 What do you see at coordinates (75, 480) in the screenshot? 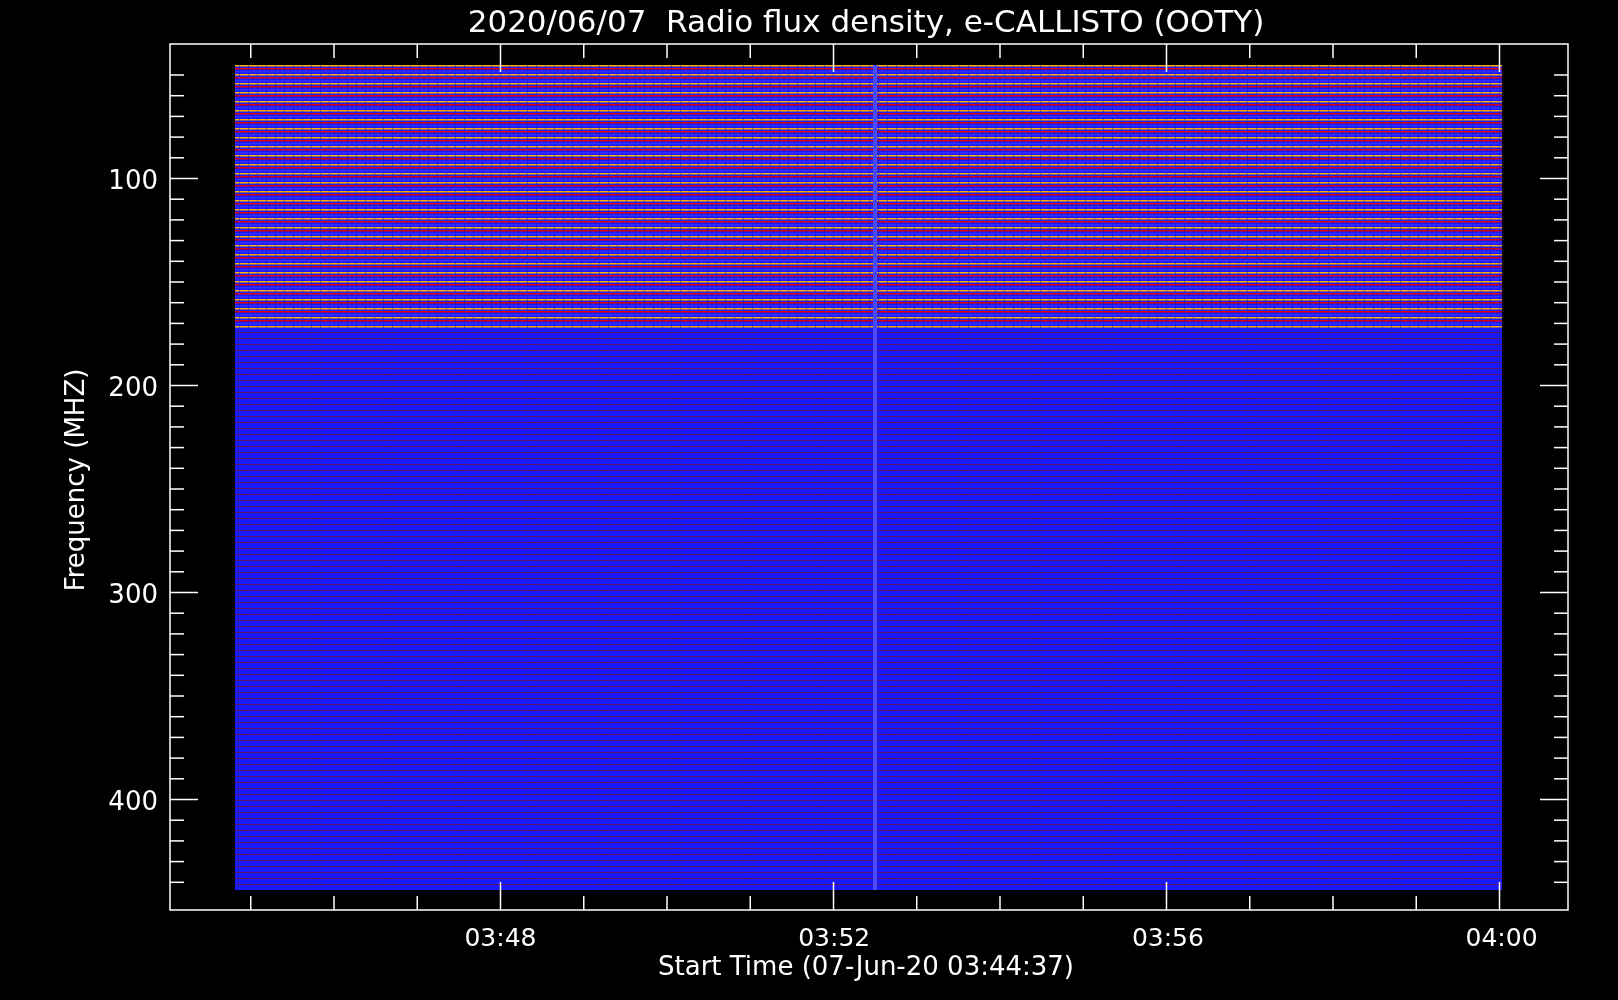
I see `y-axis-label: Frequency (MHZ)` at bounding box center [75, 480].